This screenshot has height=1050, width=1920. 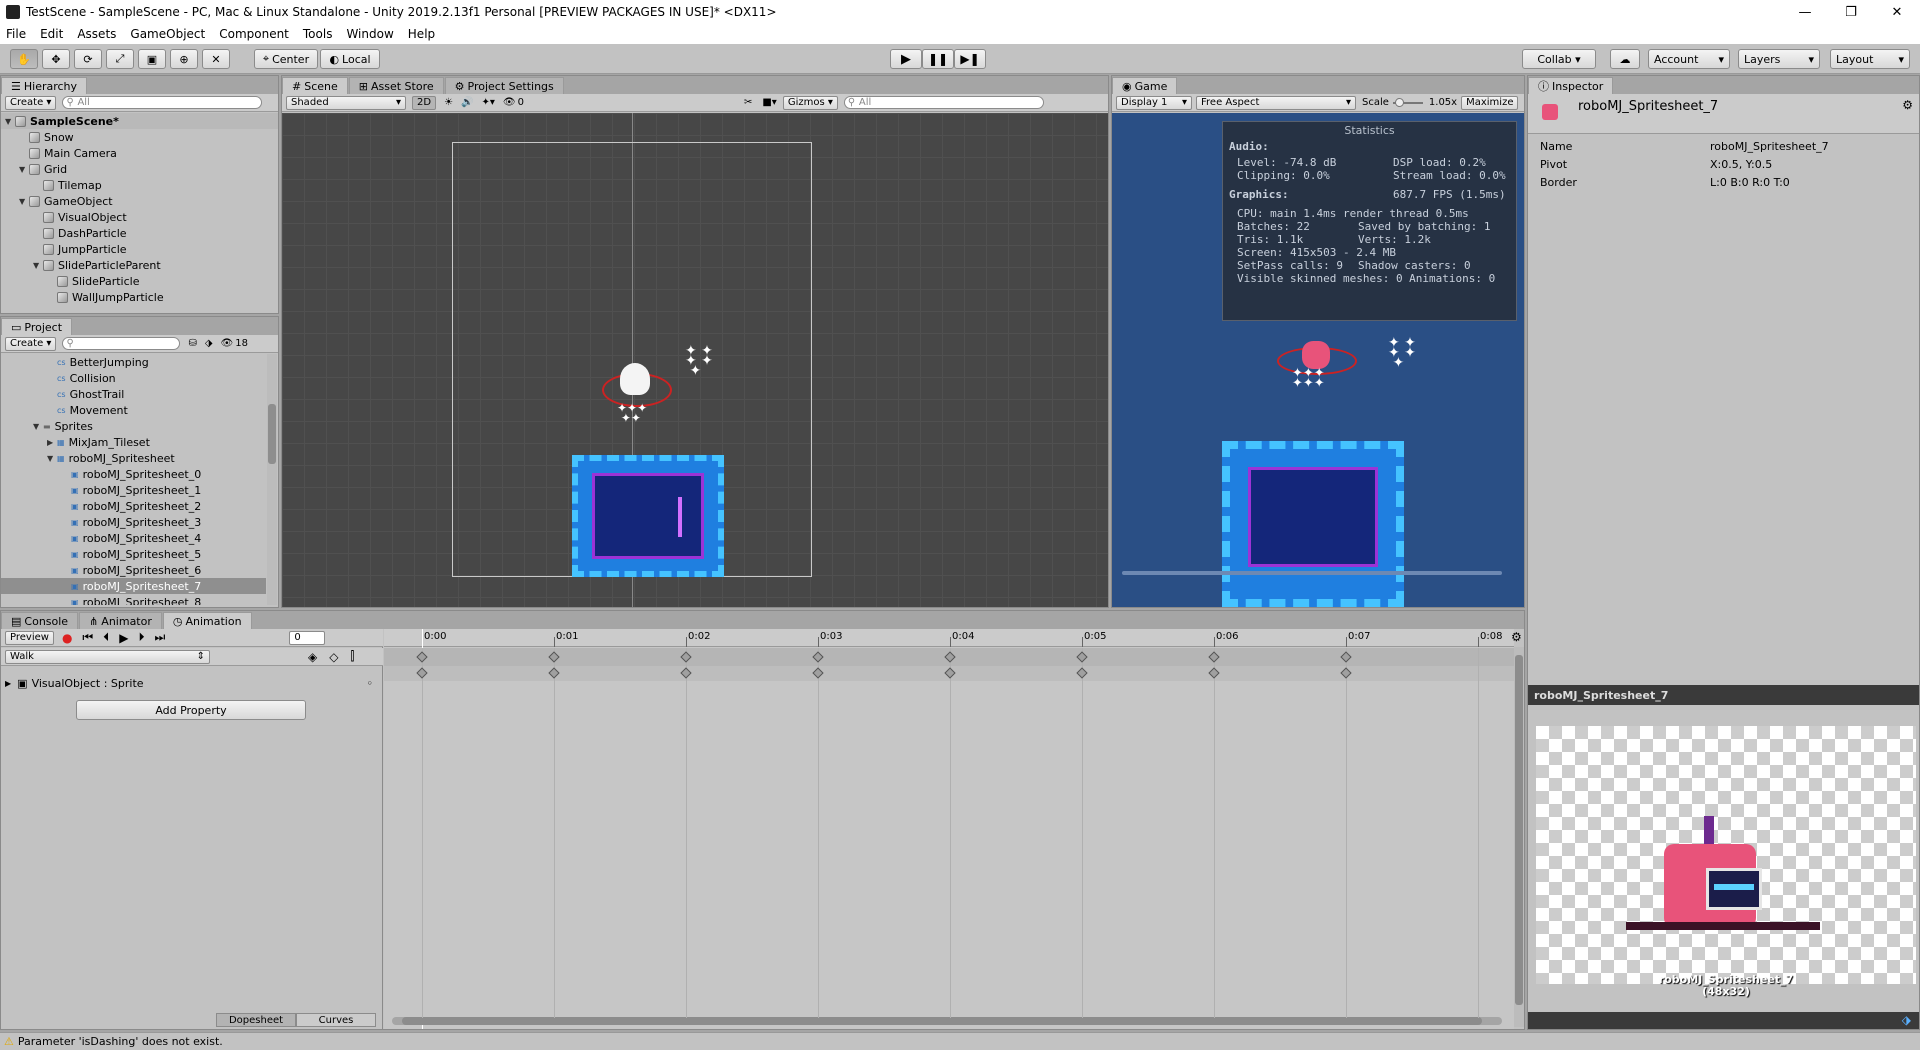 What do you see at coordinates (29, 637) in the screenshot?
I see `preview-toggle: Preview` at bounding box center [29, 637].